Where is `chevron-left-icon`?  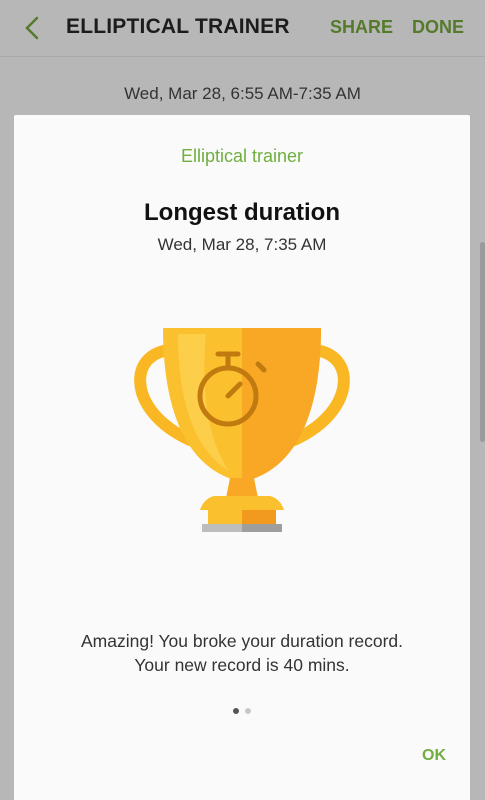 chevron-left-icon is located at coordinates (33, 28).